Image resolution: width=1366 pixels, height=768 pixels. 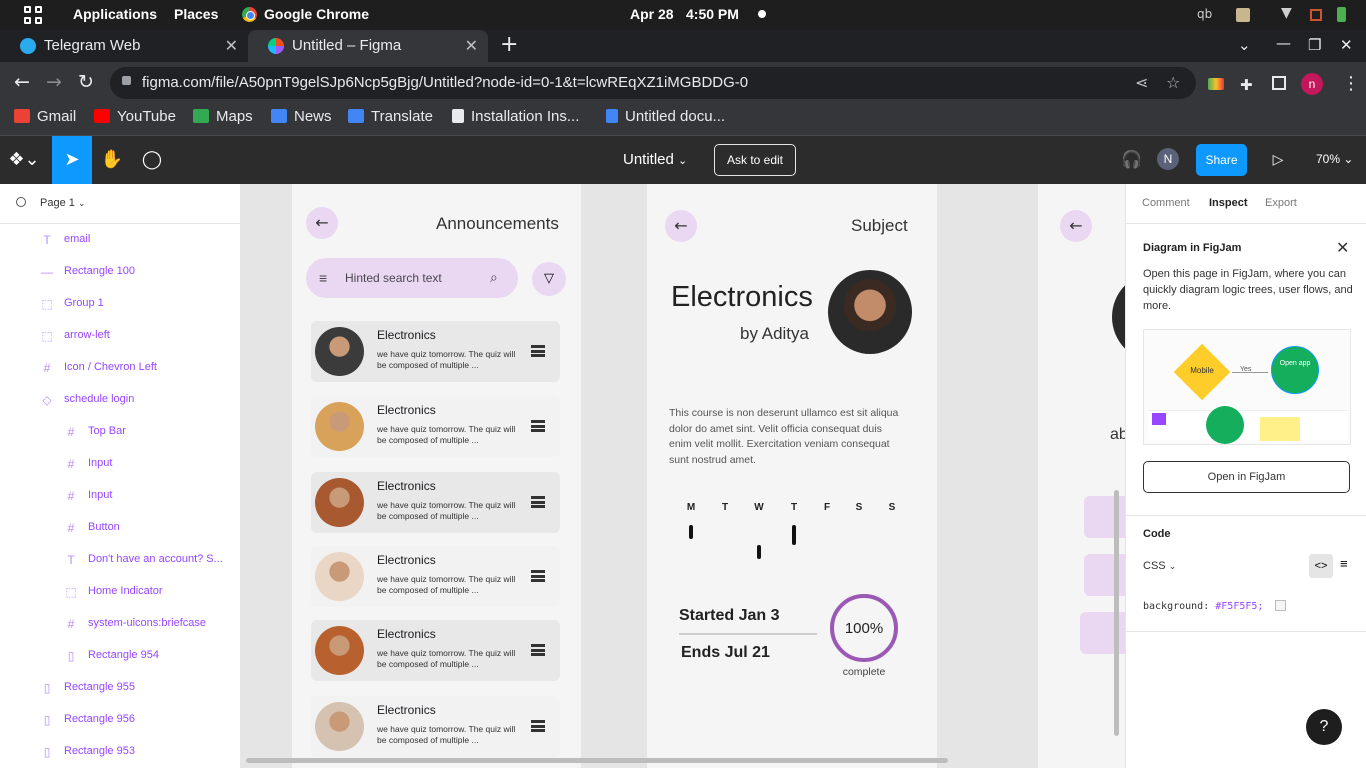 What do you see at coordinates (1215, 606) in the screenshot?
I see `code-line: background: #F5F5F5;` at bounding box center [1215, 606].